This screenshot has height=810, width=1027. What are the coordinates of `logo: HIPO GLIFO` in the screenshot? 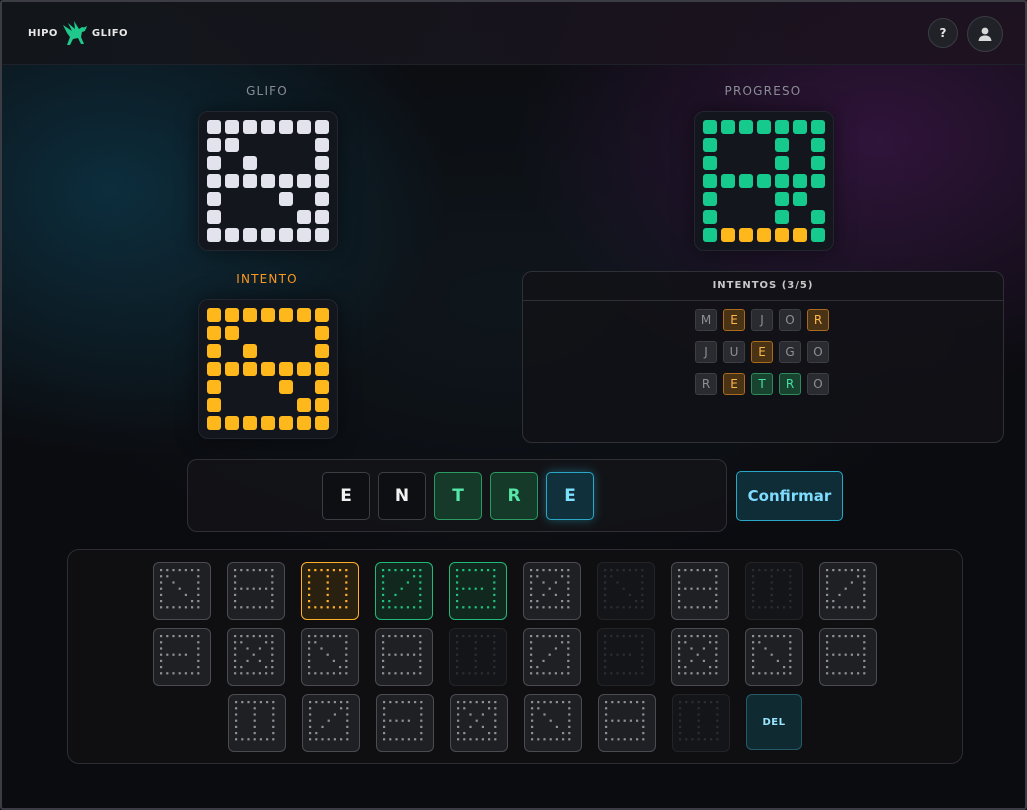 It's located at (78, 33).